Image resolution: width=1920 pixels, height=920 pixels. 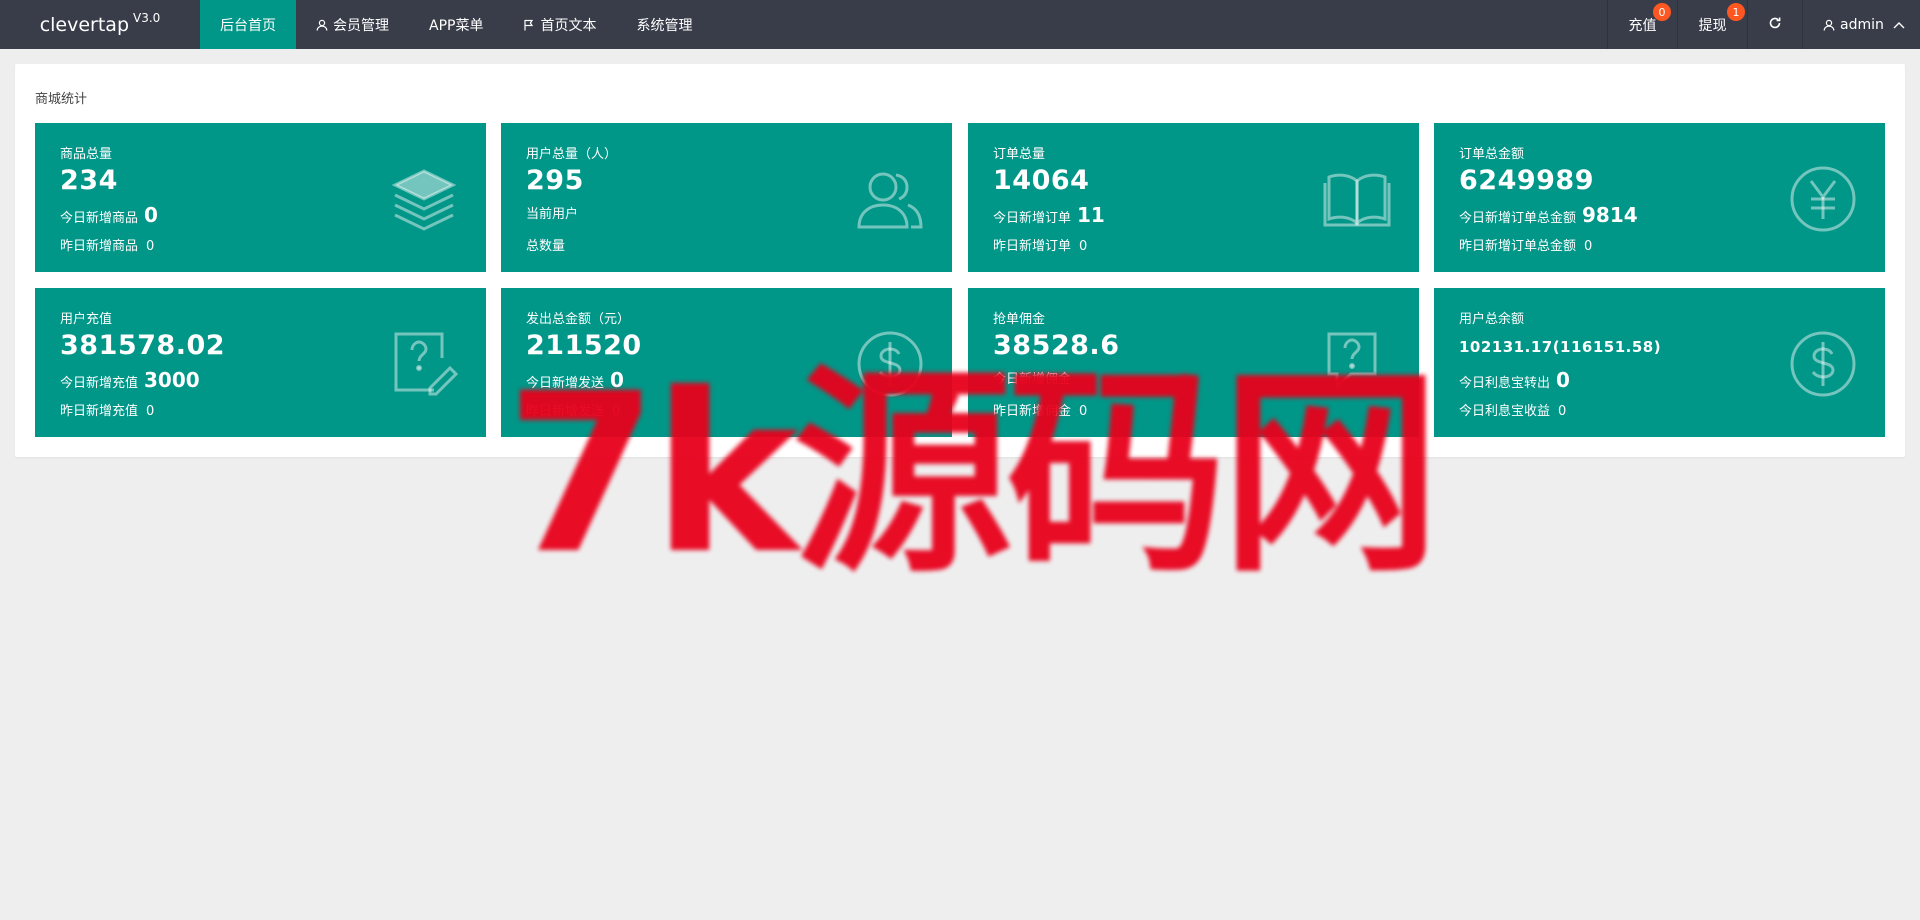 I want to click on nav-right-tools: 充值 0 提现 1 admin, so click(x=1763, y=24).